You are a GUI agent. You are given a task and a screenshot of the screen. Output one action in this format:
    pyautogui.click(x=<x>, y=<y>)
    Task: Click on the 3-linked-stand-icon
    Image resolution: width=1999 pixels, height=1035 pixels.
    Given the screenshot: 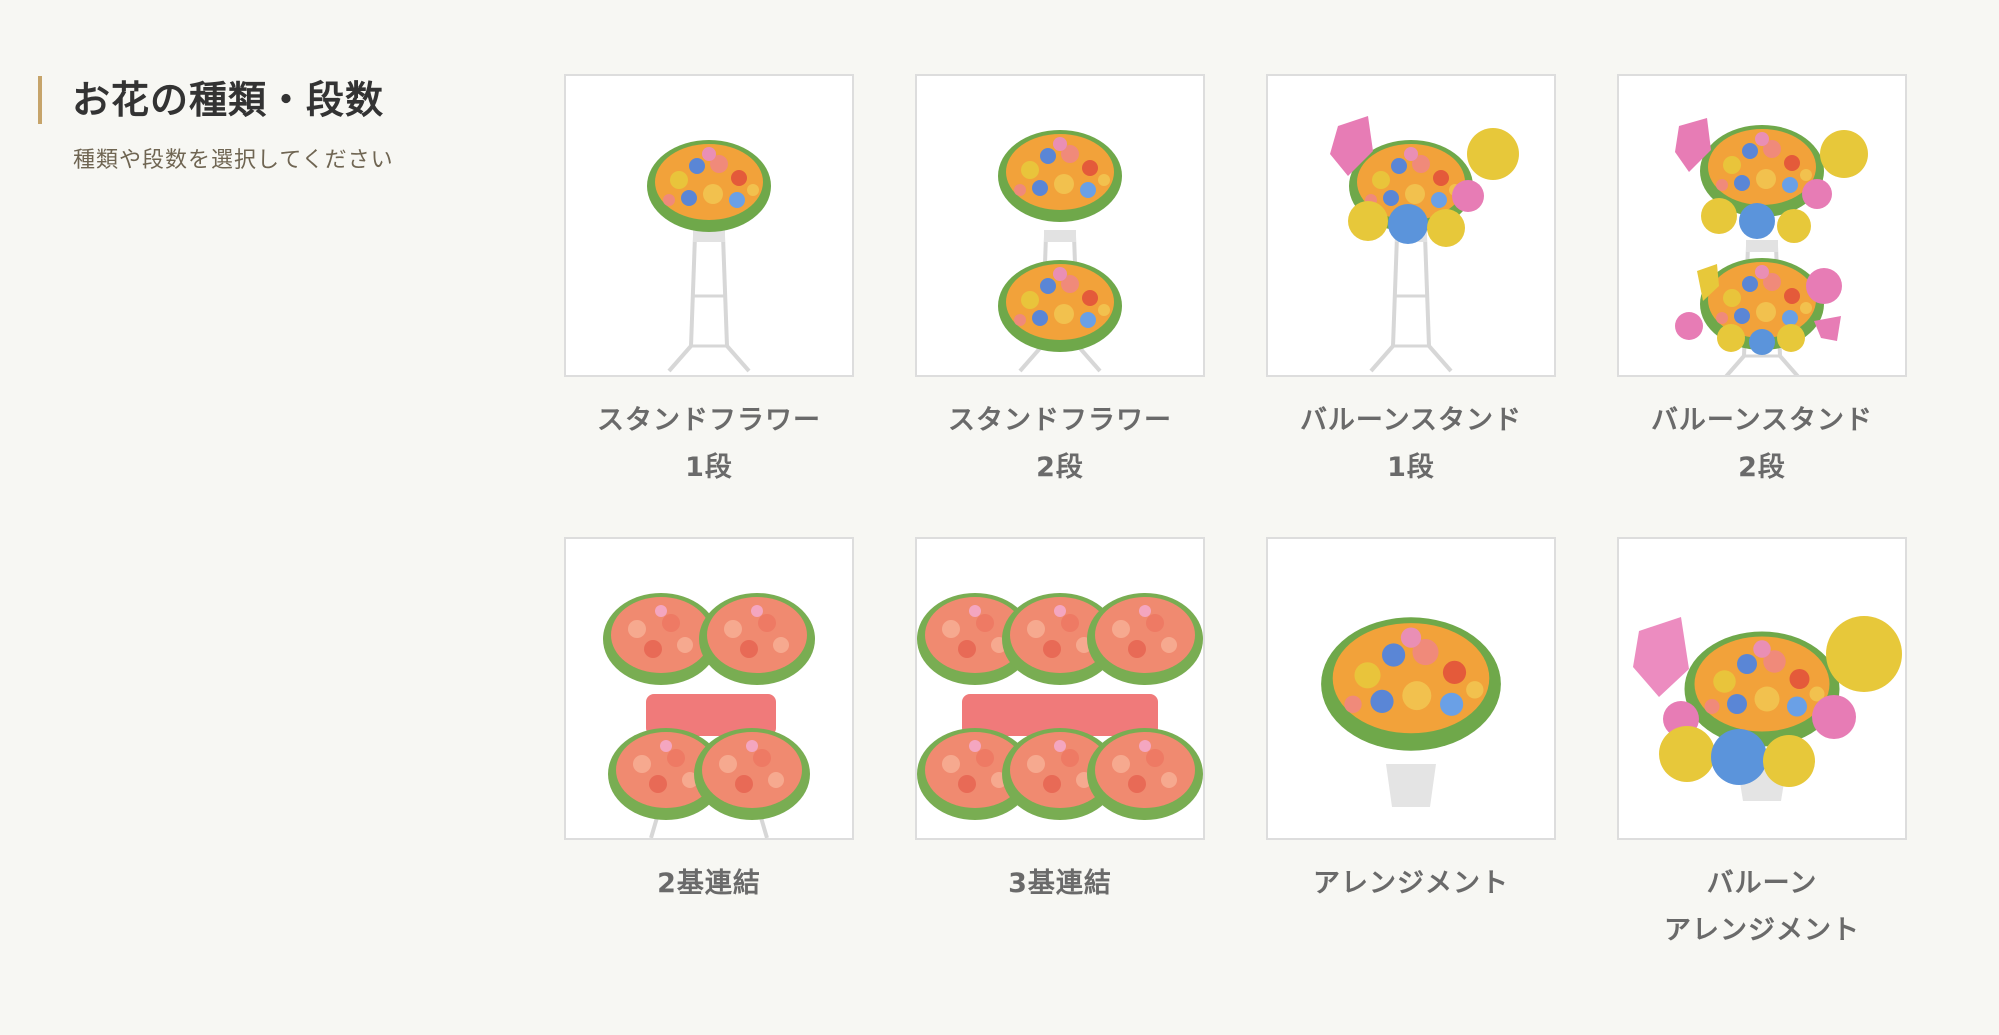 What is the action you would take?
    pyautogui.click(x=1060, y=706)
    